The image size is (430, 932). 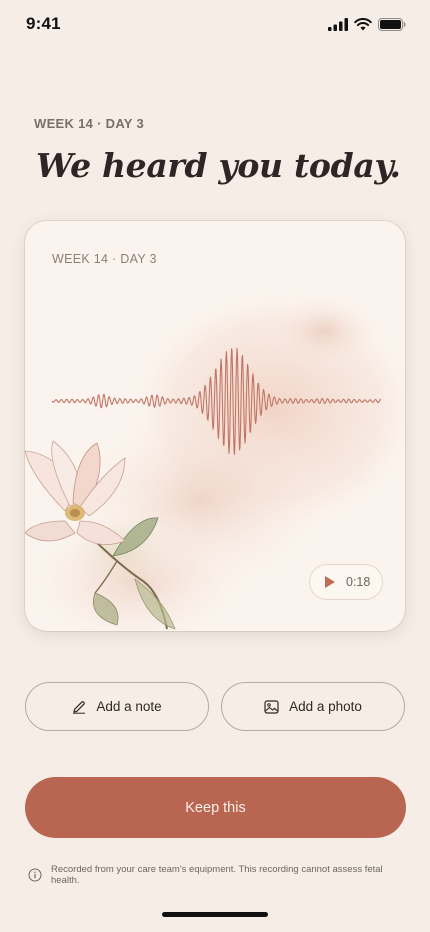 I want to click on info-icon, so click(x=35, y=875).